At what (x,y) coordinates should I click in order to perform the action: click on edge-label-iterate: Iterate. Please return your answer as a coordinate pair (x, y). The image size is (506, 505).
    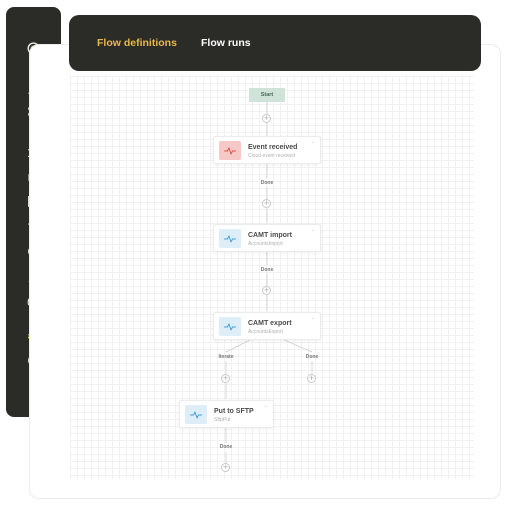
    Looking at the image, I should click on (226, 357).